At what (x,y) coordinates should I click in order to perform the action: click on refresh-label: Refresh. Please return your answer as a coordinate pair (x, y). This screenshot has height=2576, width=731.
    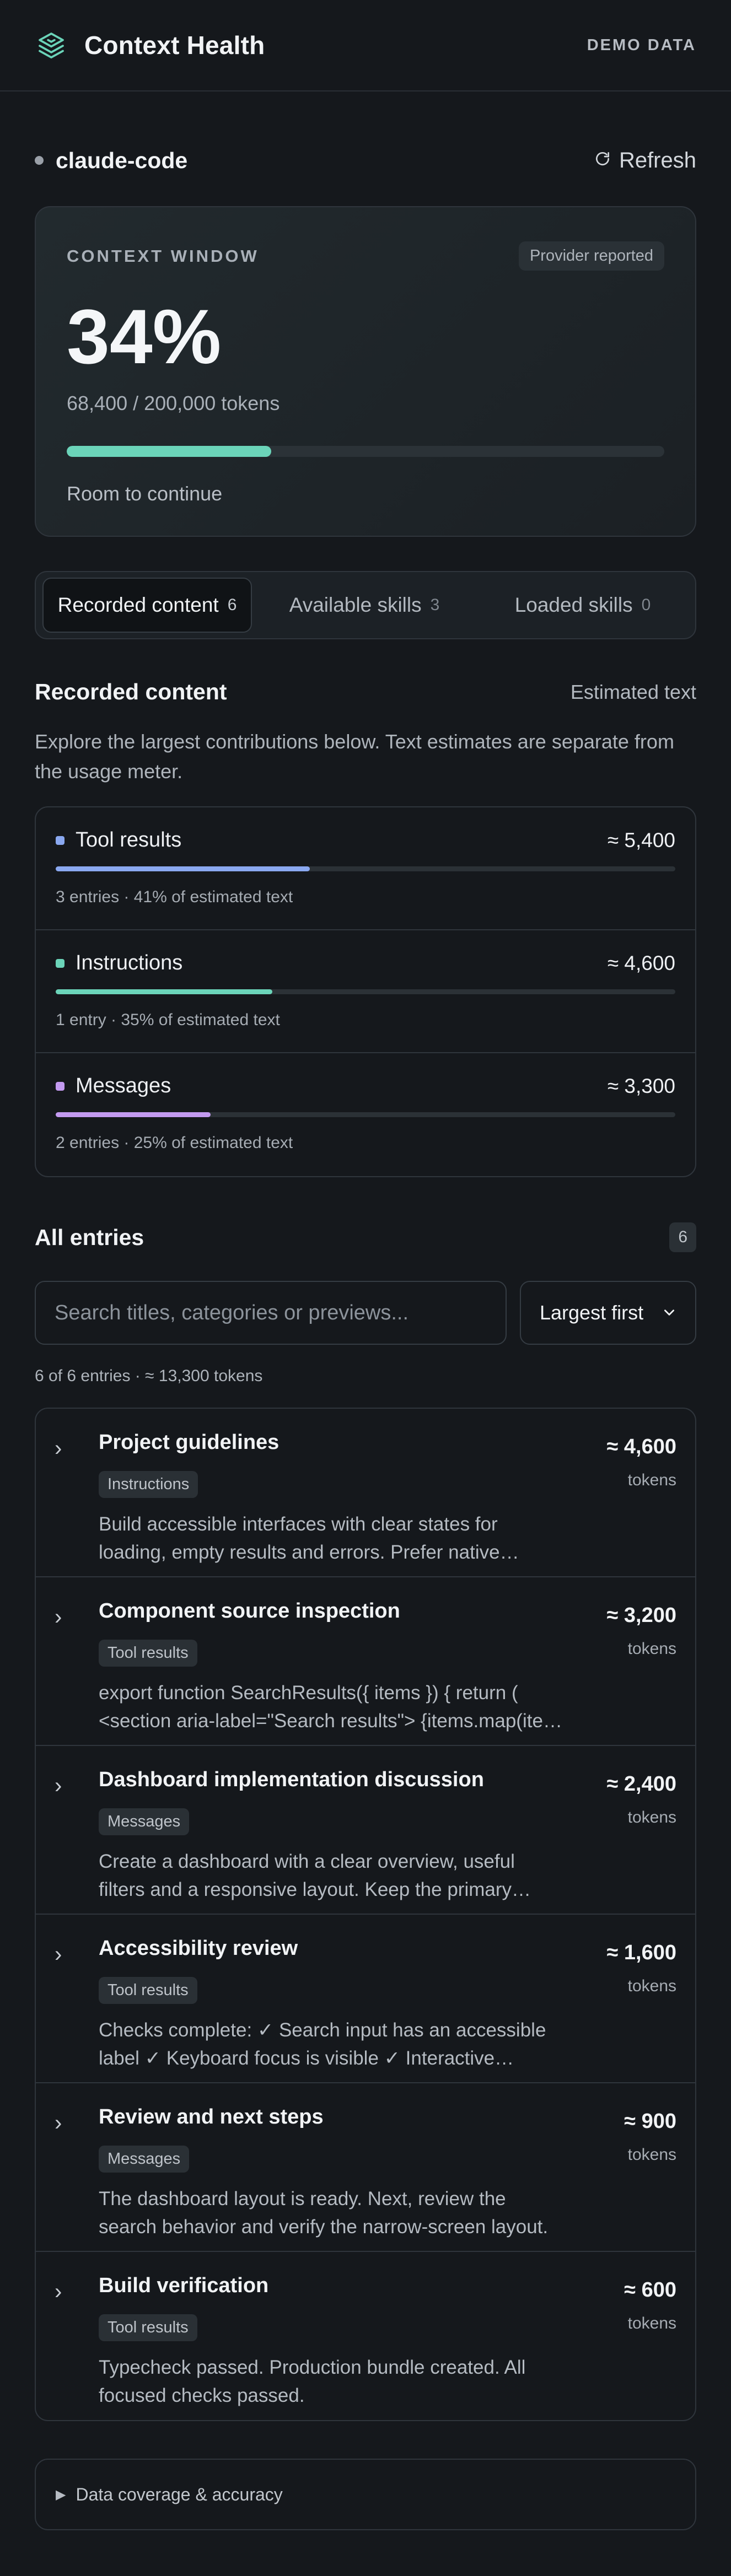
    Looking at the image, I should click on (657, 160).